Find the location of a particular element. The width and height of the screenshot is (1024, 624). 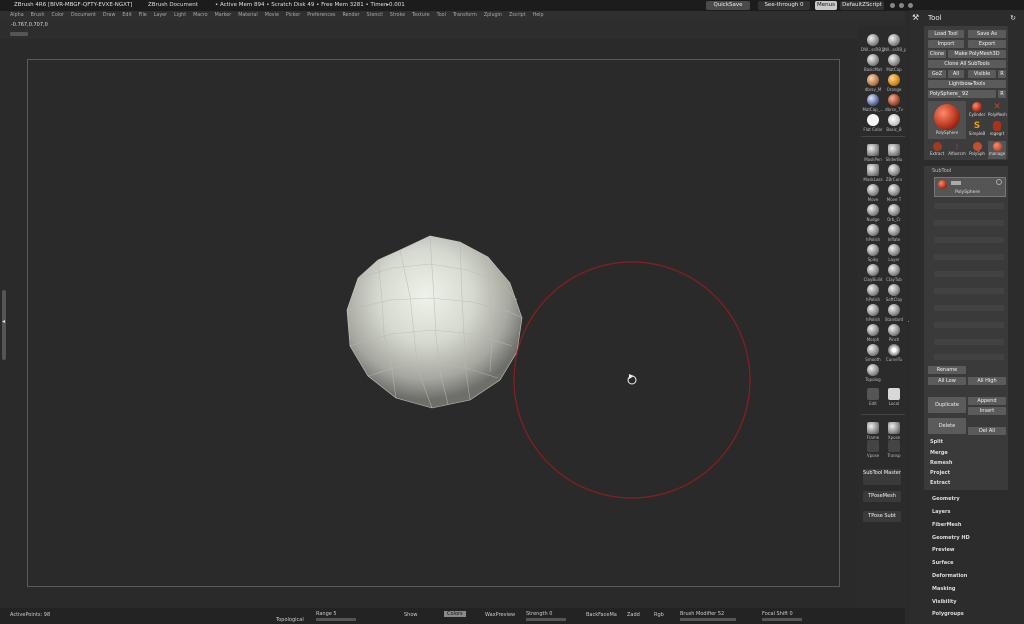

clone-all-subtools-button: Clone All SubTools is located at coordinates (967, 64).